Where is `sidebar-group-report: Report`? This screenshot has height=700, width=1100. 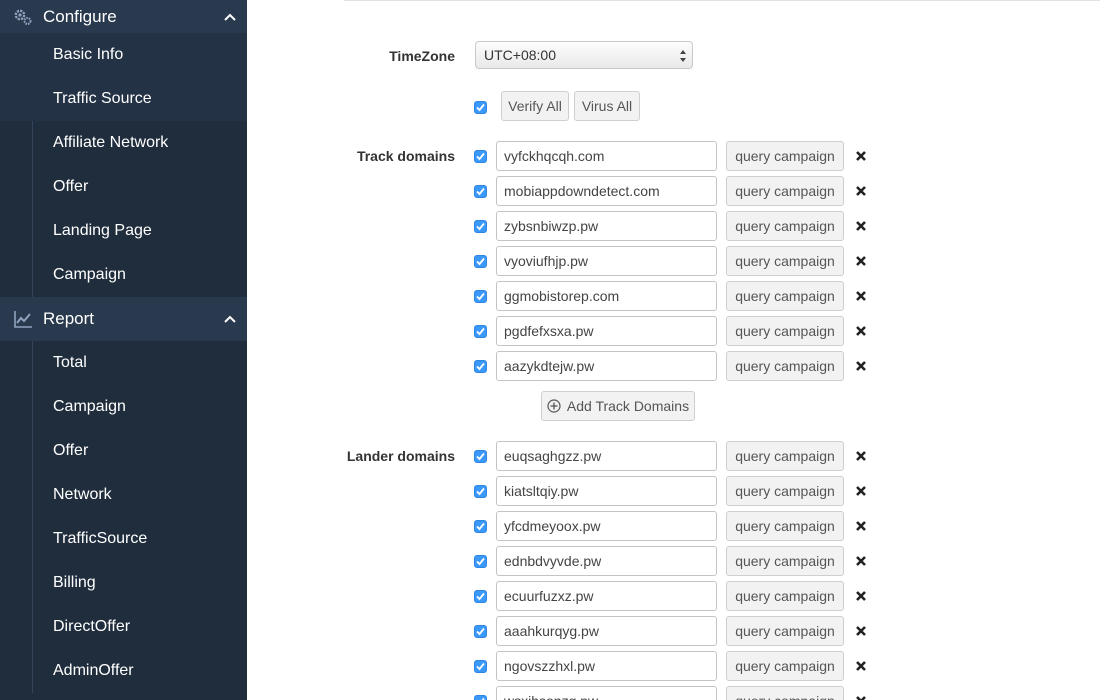 sidebar-group-report: Report is located at coordinates (123, 319).